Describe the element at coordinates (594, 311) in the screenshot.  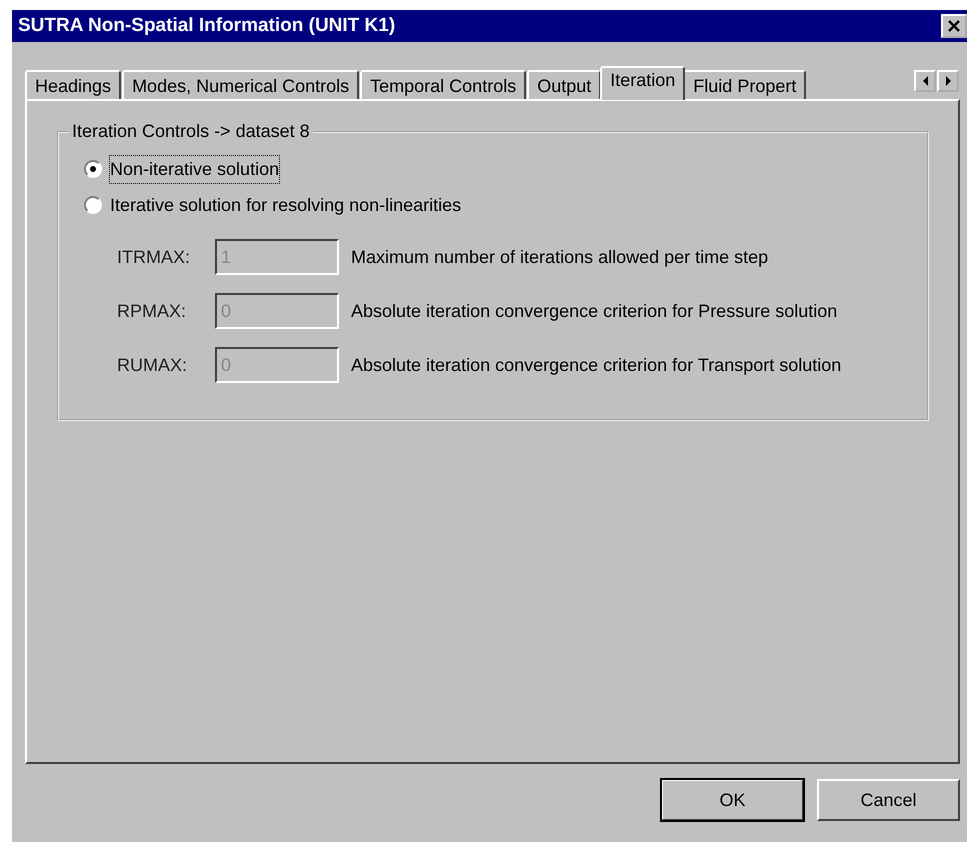
I see `field-description: Absolute iteration convergence criterion for Pressure solution` at that location.